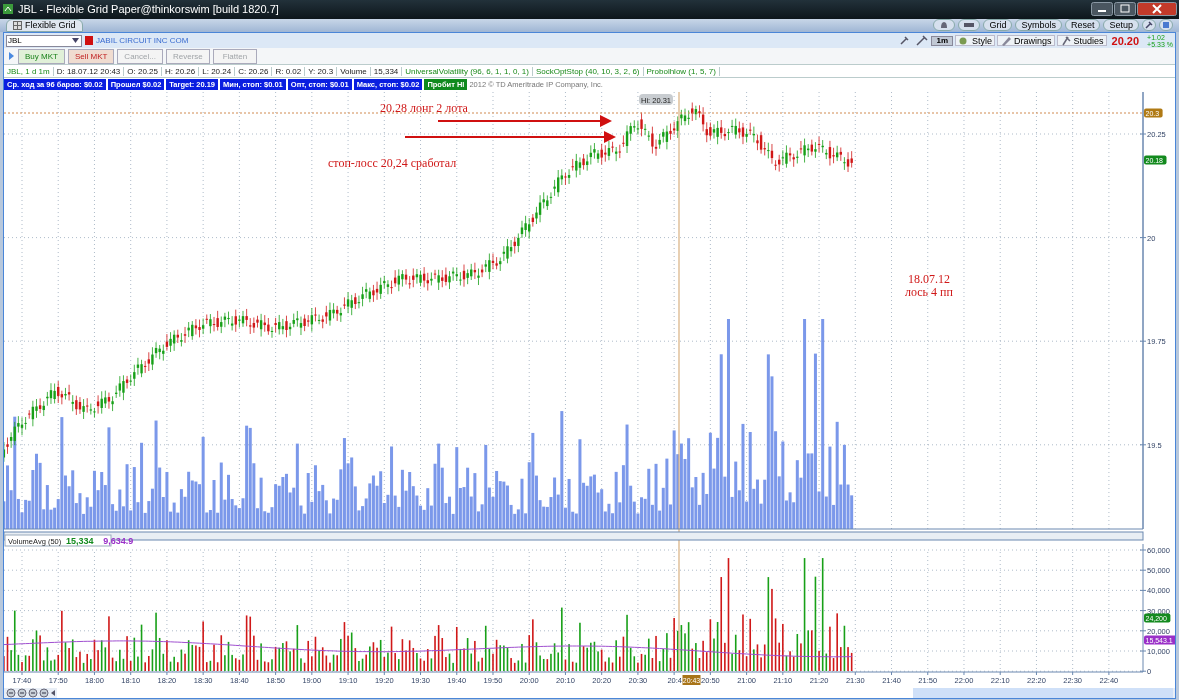 The image size is (1179, 700). I want to click on header-cell: Volume, so click(354, 71).